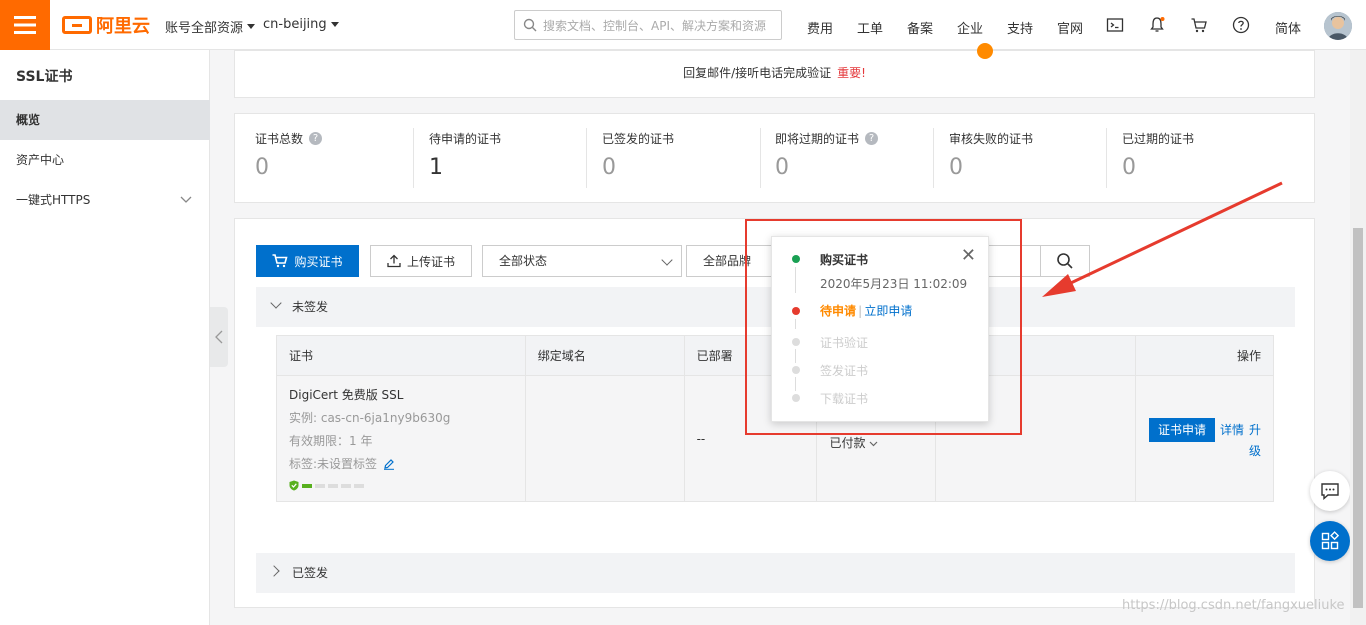  What do you see at coordinates (817, 139) in the screenshot?
I see `stat-label: 即将过期的证书` at bounding box center [817, 139].